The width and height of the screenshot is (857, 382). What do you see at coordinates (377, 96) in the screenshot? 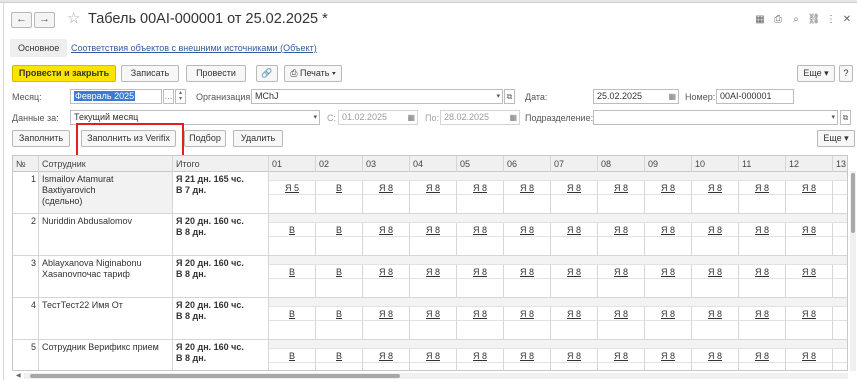
I see `organization-field: MChJ ▾` at bounding box center [377, 96].